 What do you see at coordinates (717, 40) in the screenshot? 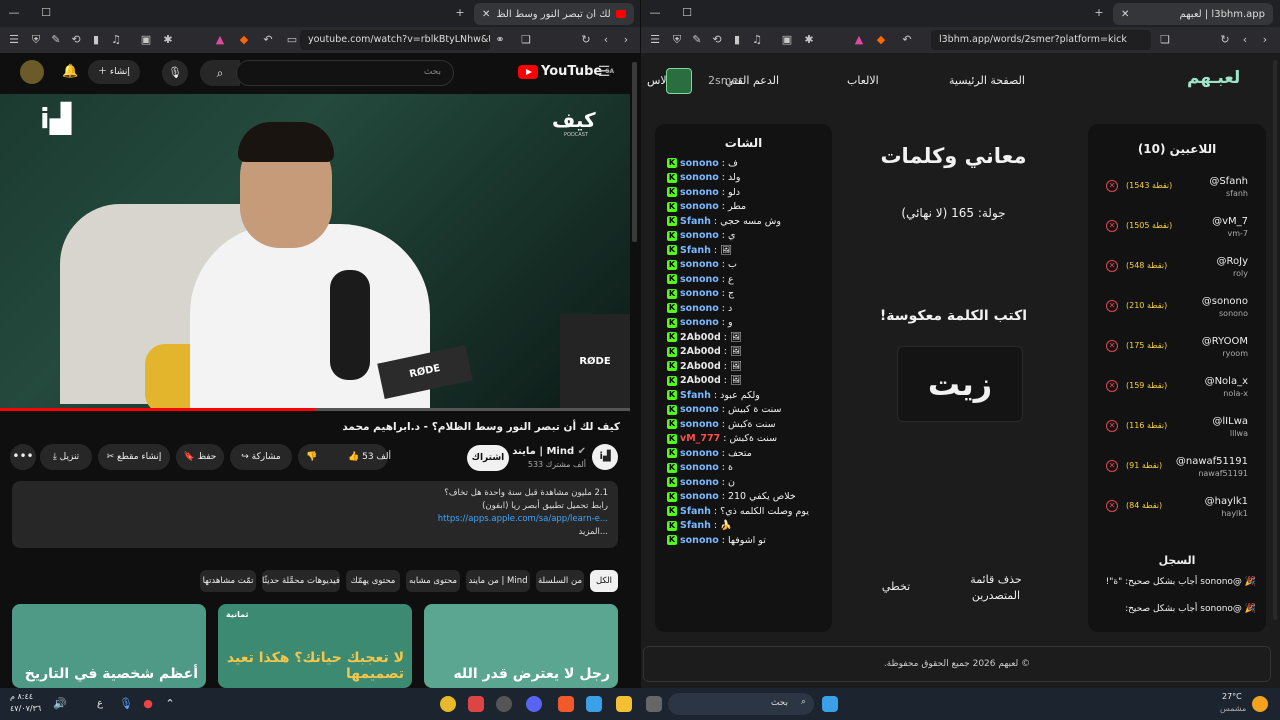
I see `history-icon: ⟲` at bounding box center [717, 40].